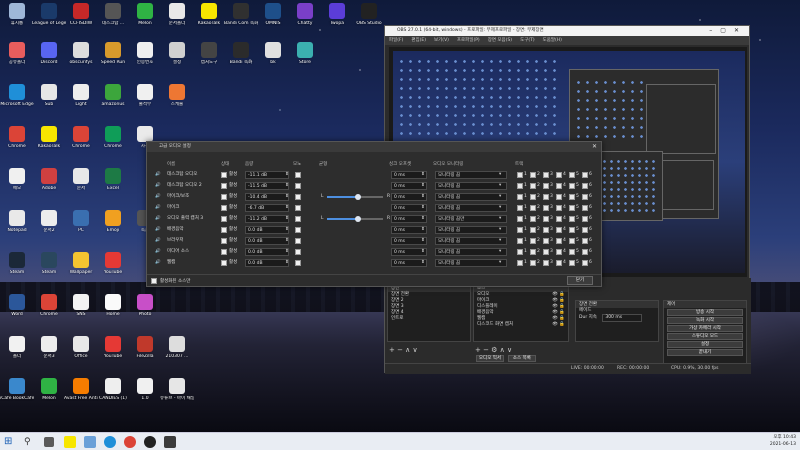 The image size is (800, 450). What do you see at coordinates (49, 270) in the screenshot?
I see `desktop-icon: Steam` at bounding box center [49, 270].